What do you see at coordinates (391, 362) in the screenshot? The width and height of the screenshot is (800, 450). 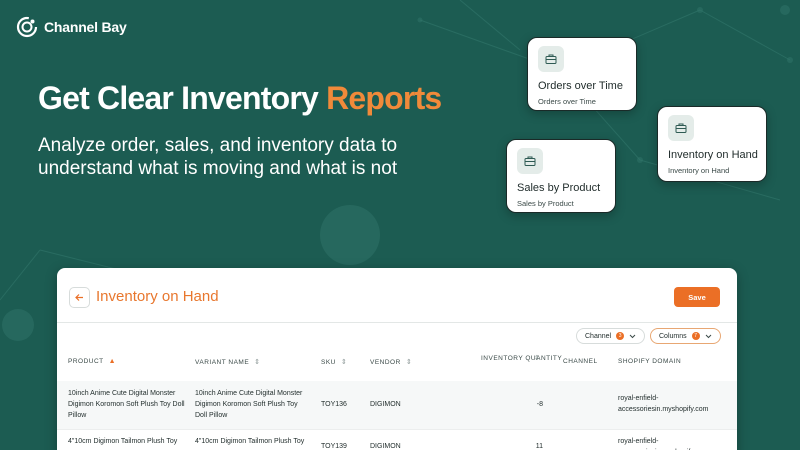 I see `column-header-vendor: VENDOR ⇕` at bounding box center [391, 362].